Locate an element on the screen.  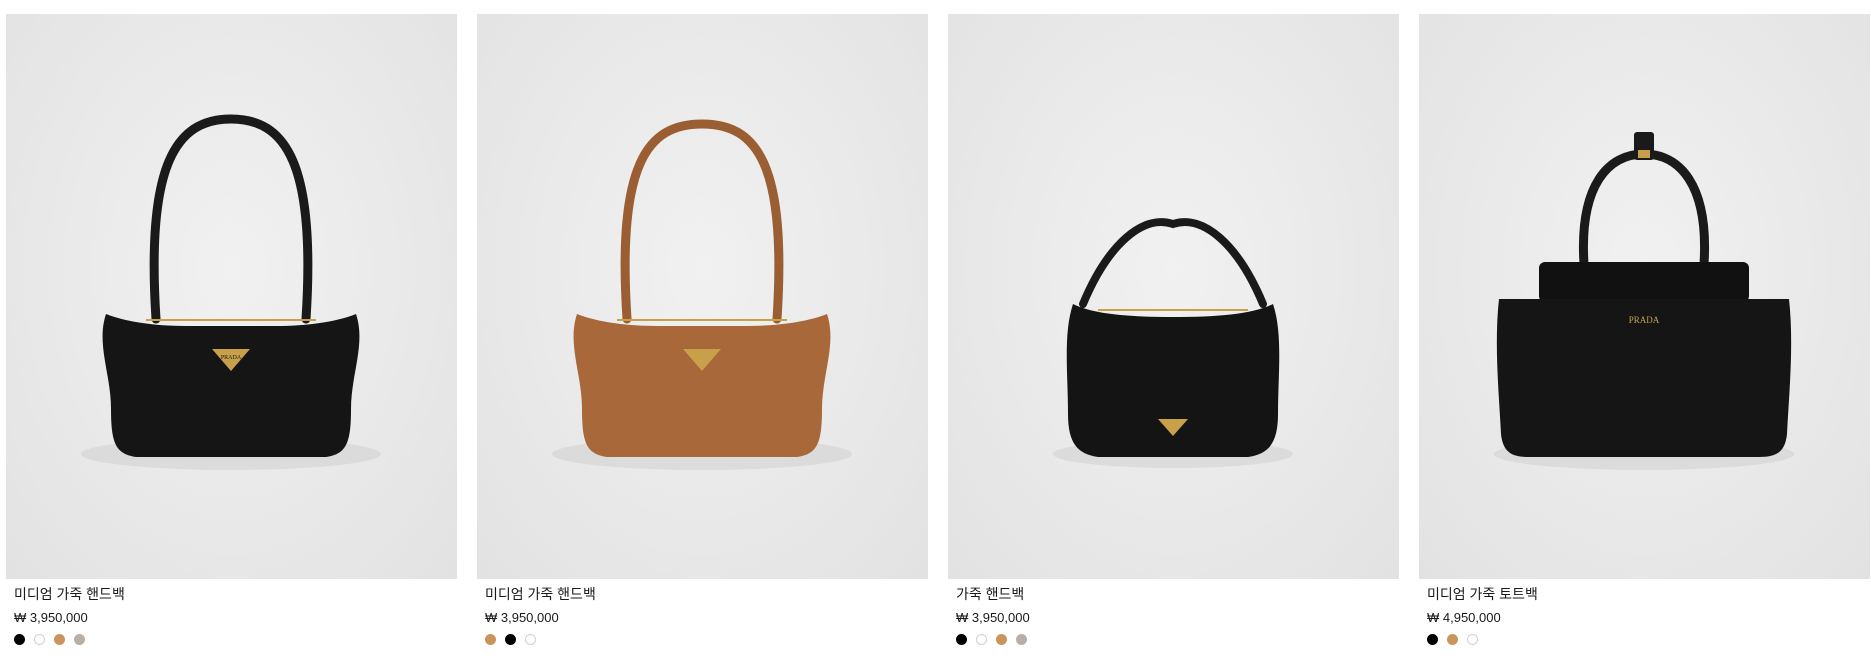
handbag-black-small-image is located at coordinates (1173, 343).